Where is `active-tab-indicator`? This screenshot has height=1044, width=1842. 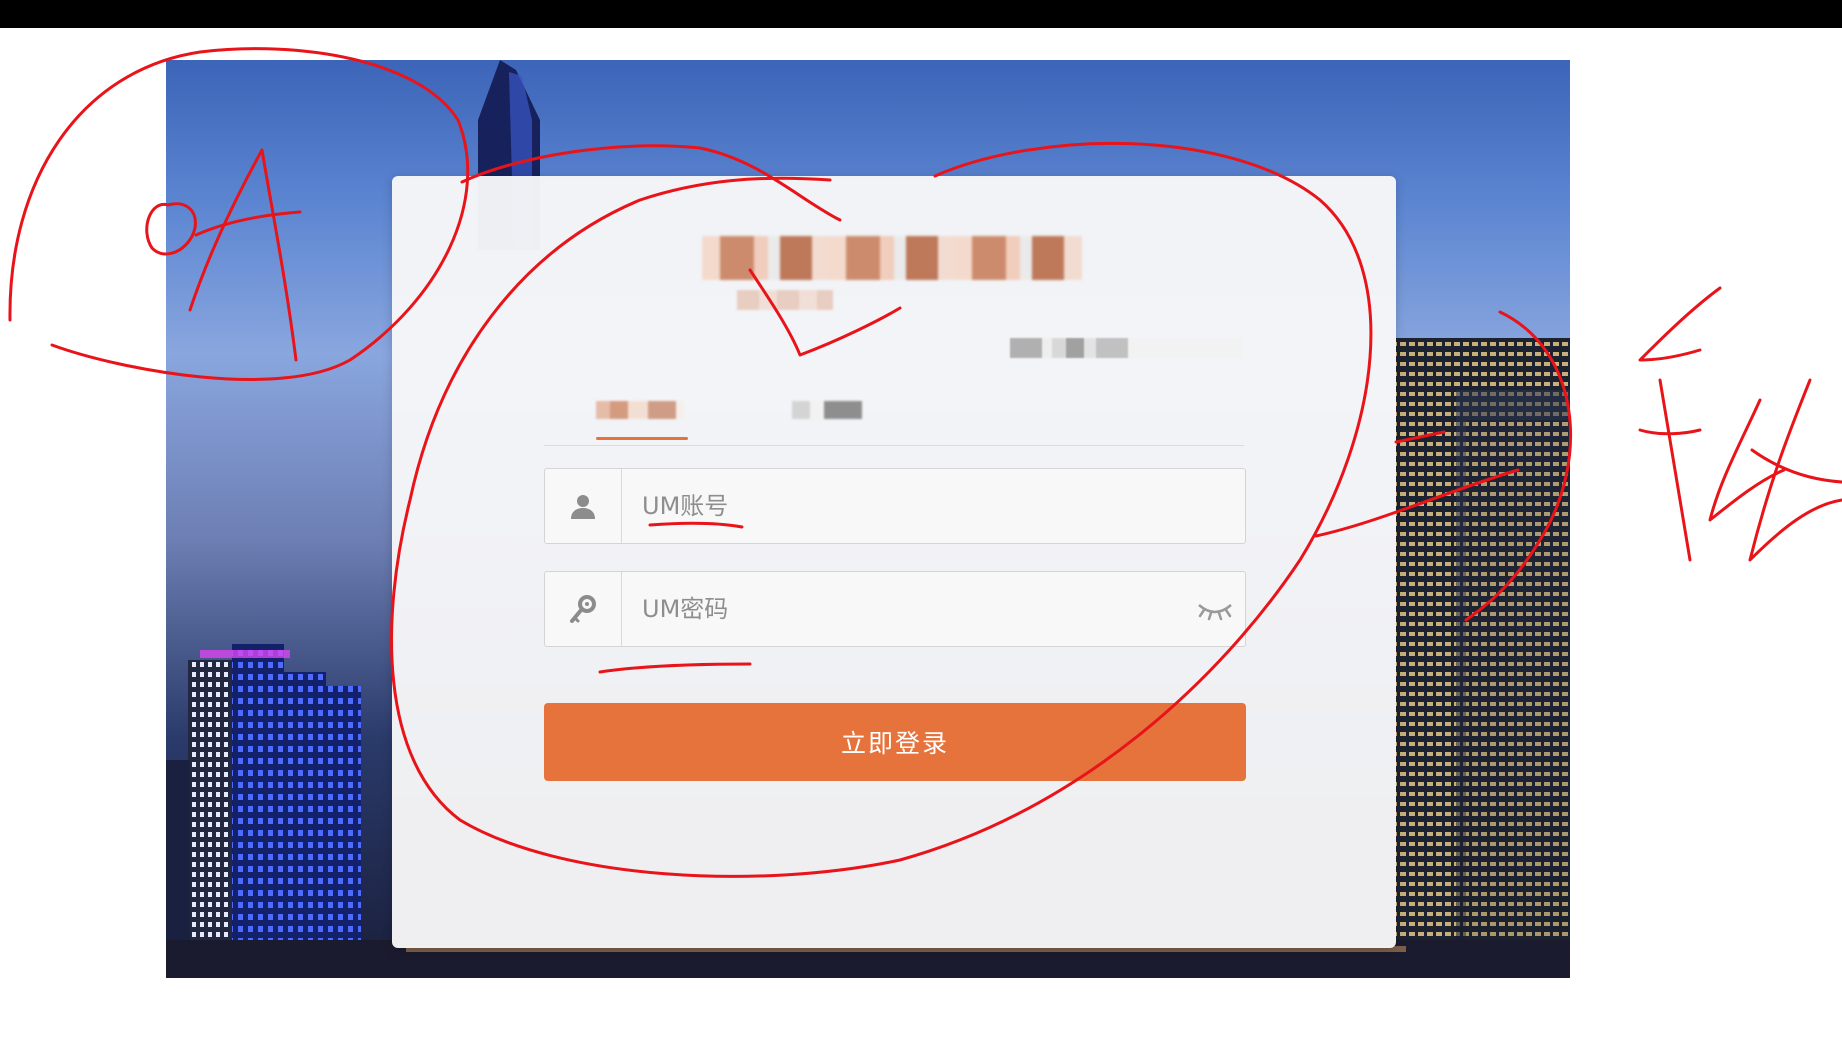
active-tab-indicator is located at coordinates (642, 438).